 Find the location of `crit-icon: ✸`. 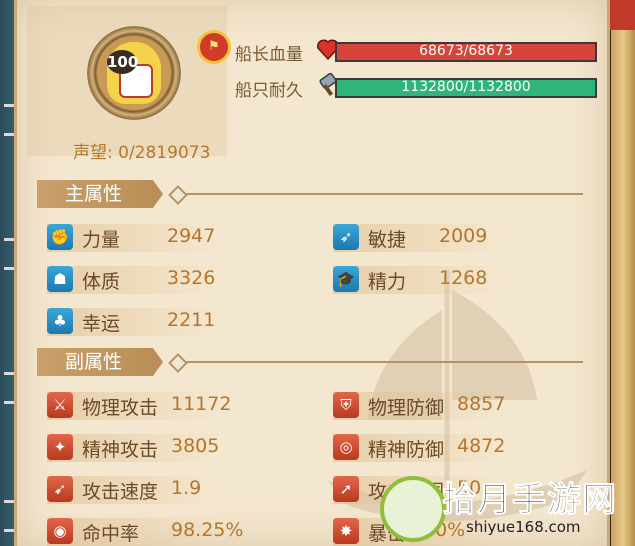

crit-icon: ✸ is located at coordinates (346, 531).